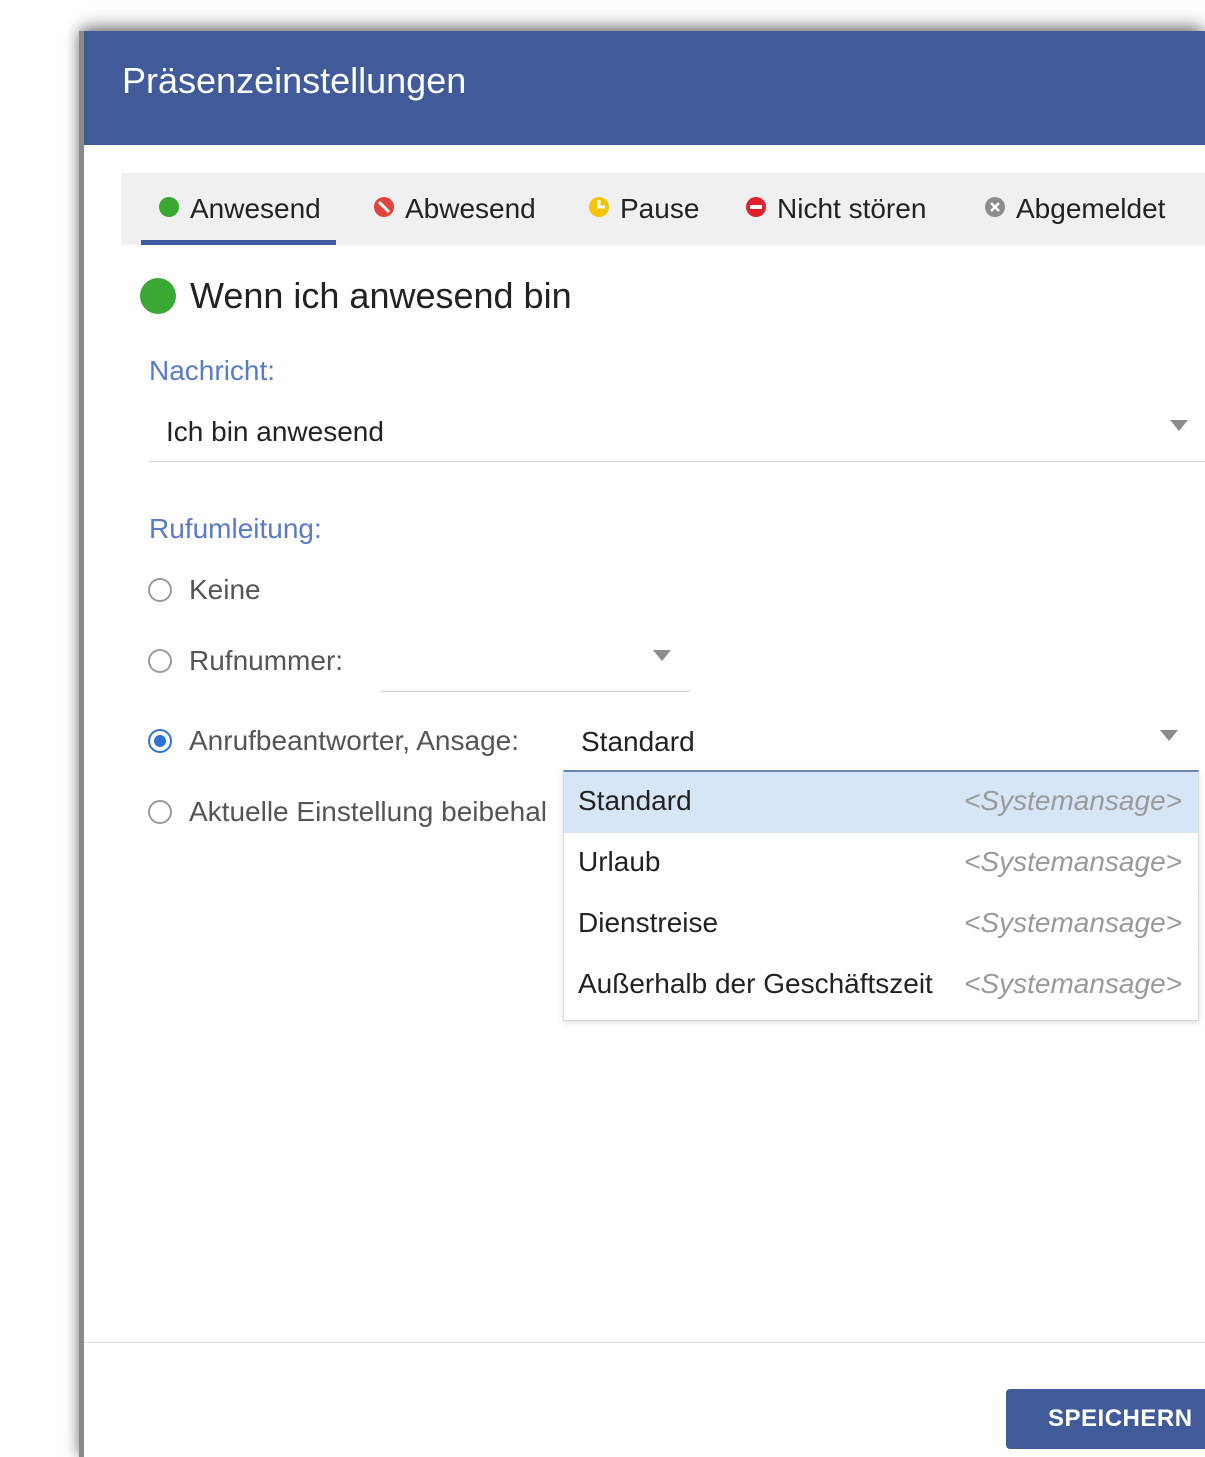 The width and height of the screenshot is (1205, 1457). What do you see at coordinates (881, 802) in the screenshot?
I see `dropdown-option-standard: Standard <Systemansage>` at bounding box center [881, 802].